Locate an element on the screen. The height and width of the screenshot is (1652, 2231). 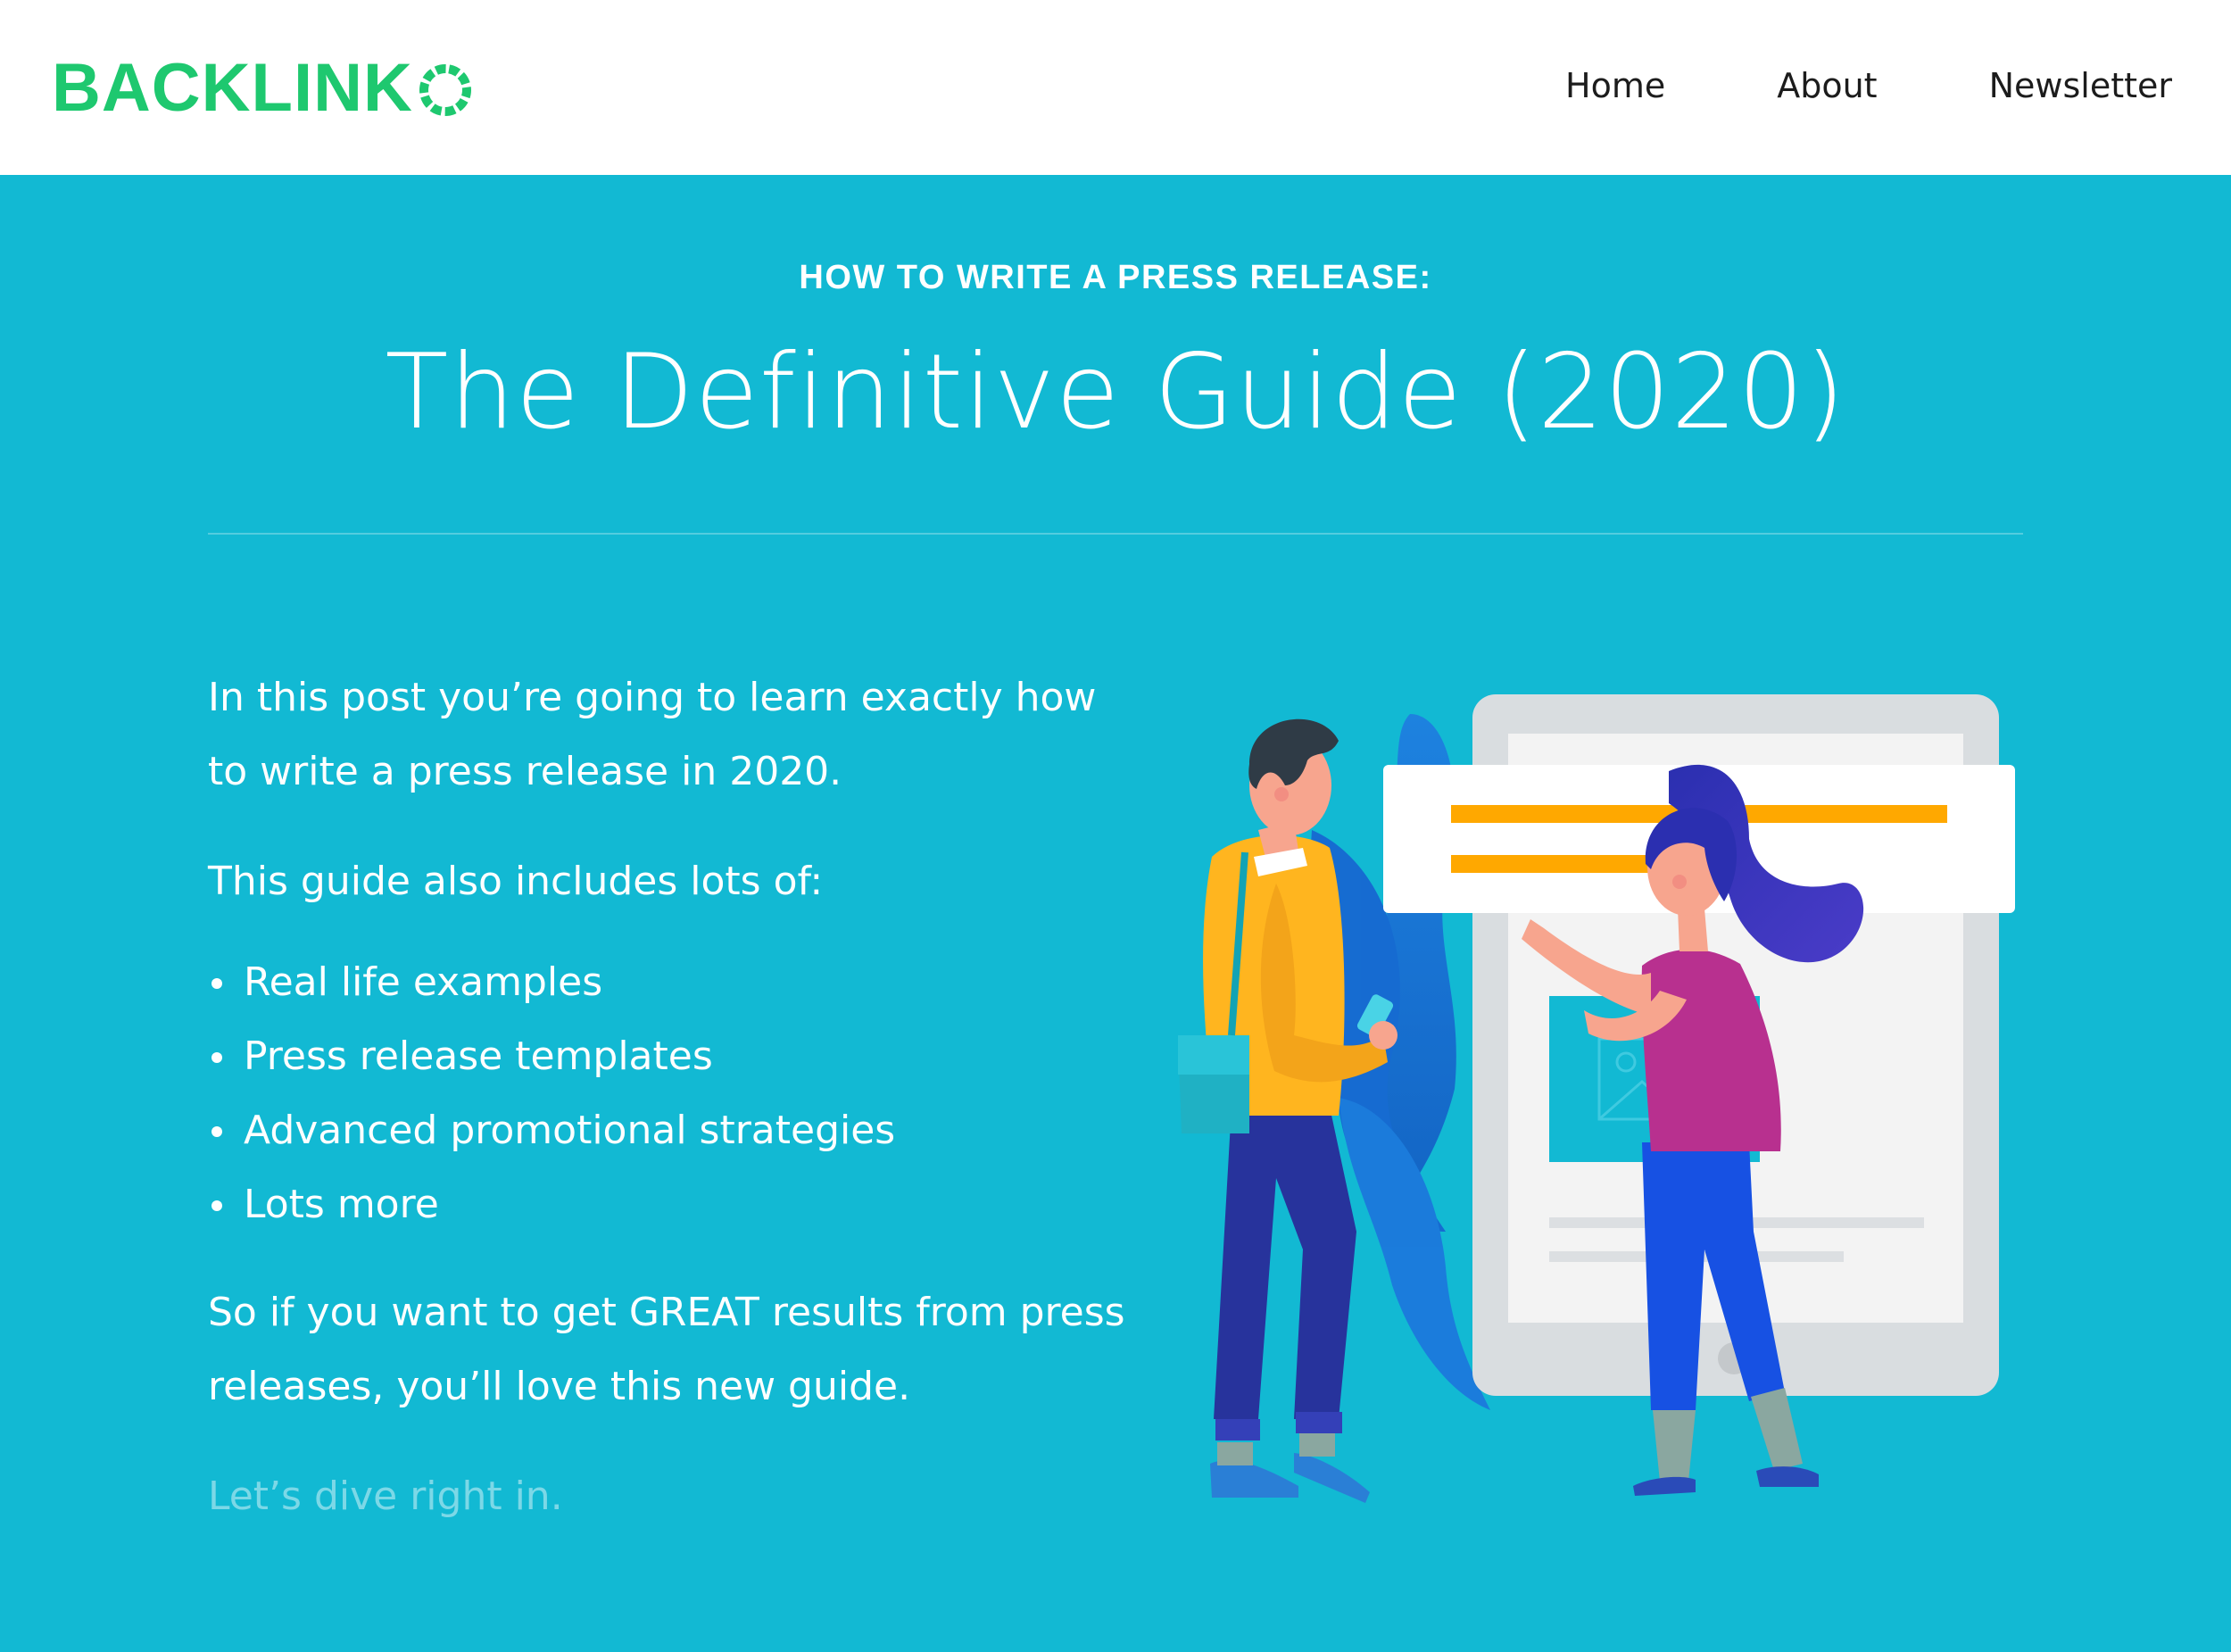
list-item: Advanced promotional strategies is located at coordinates (669, 1130).